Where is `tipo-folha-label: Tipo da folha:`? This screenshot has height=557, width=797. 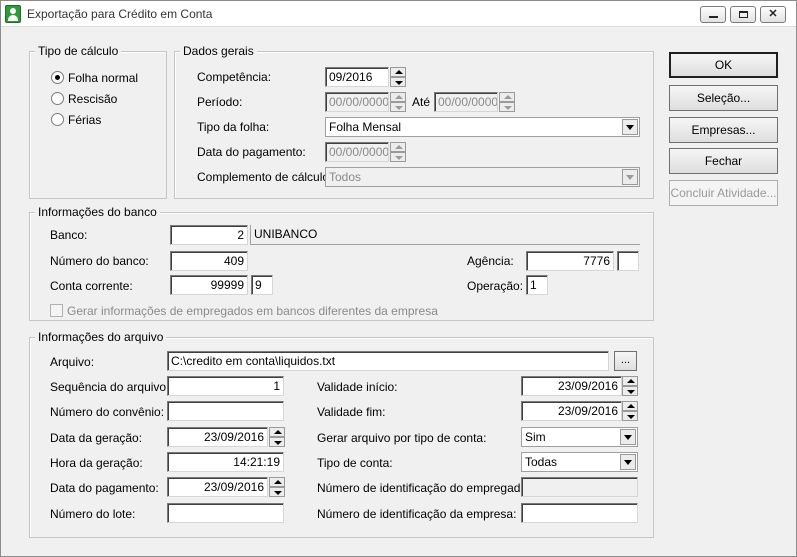 tipo-folha-label: Tipo da folha: is located at coordinates (233, 127).